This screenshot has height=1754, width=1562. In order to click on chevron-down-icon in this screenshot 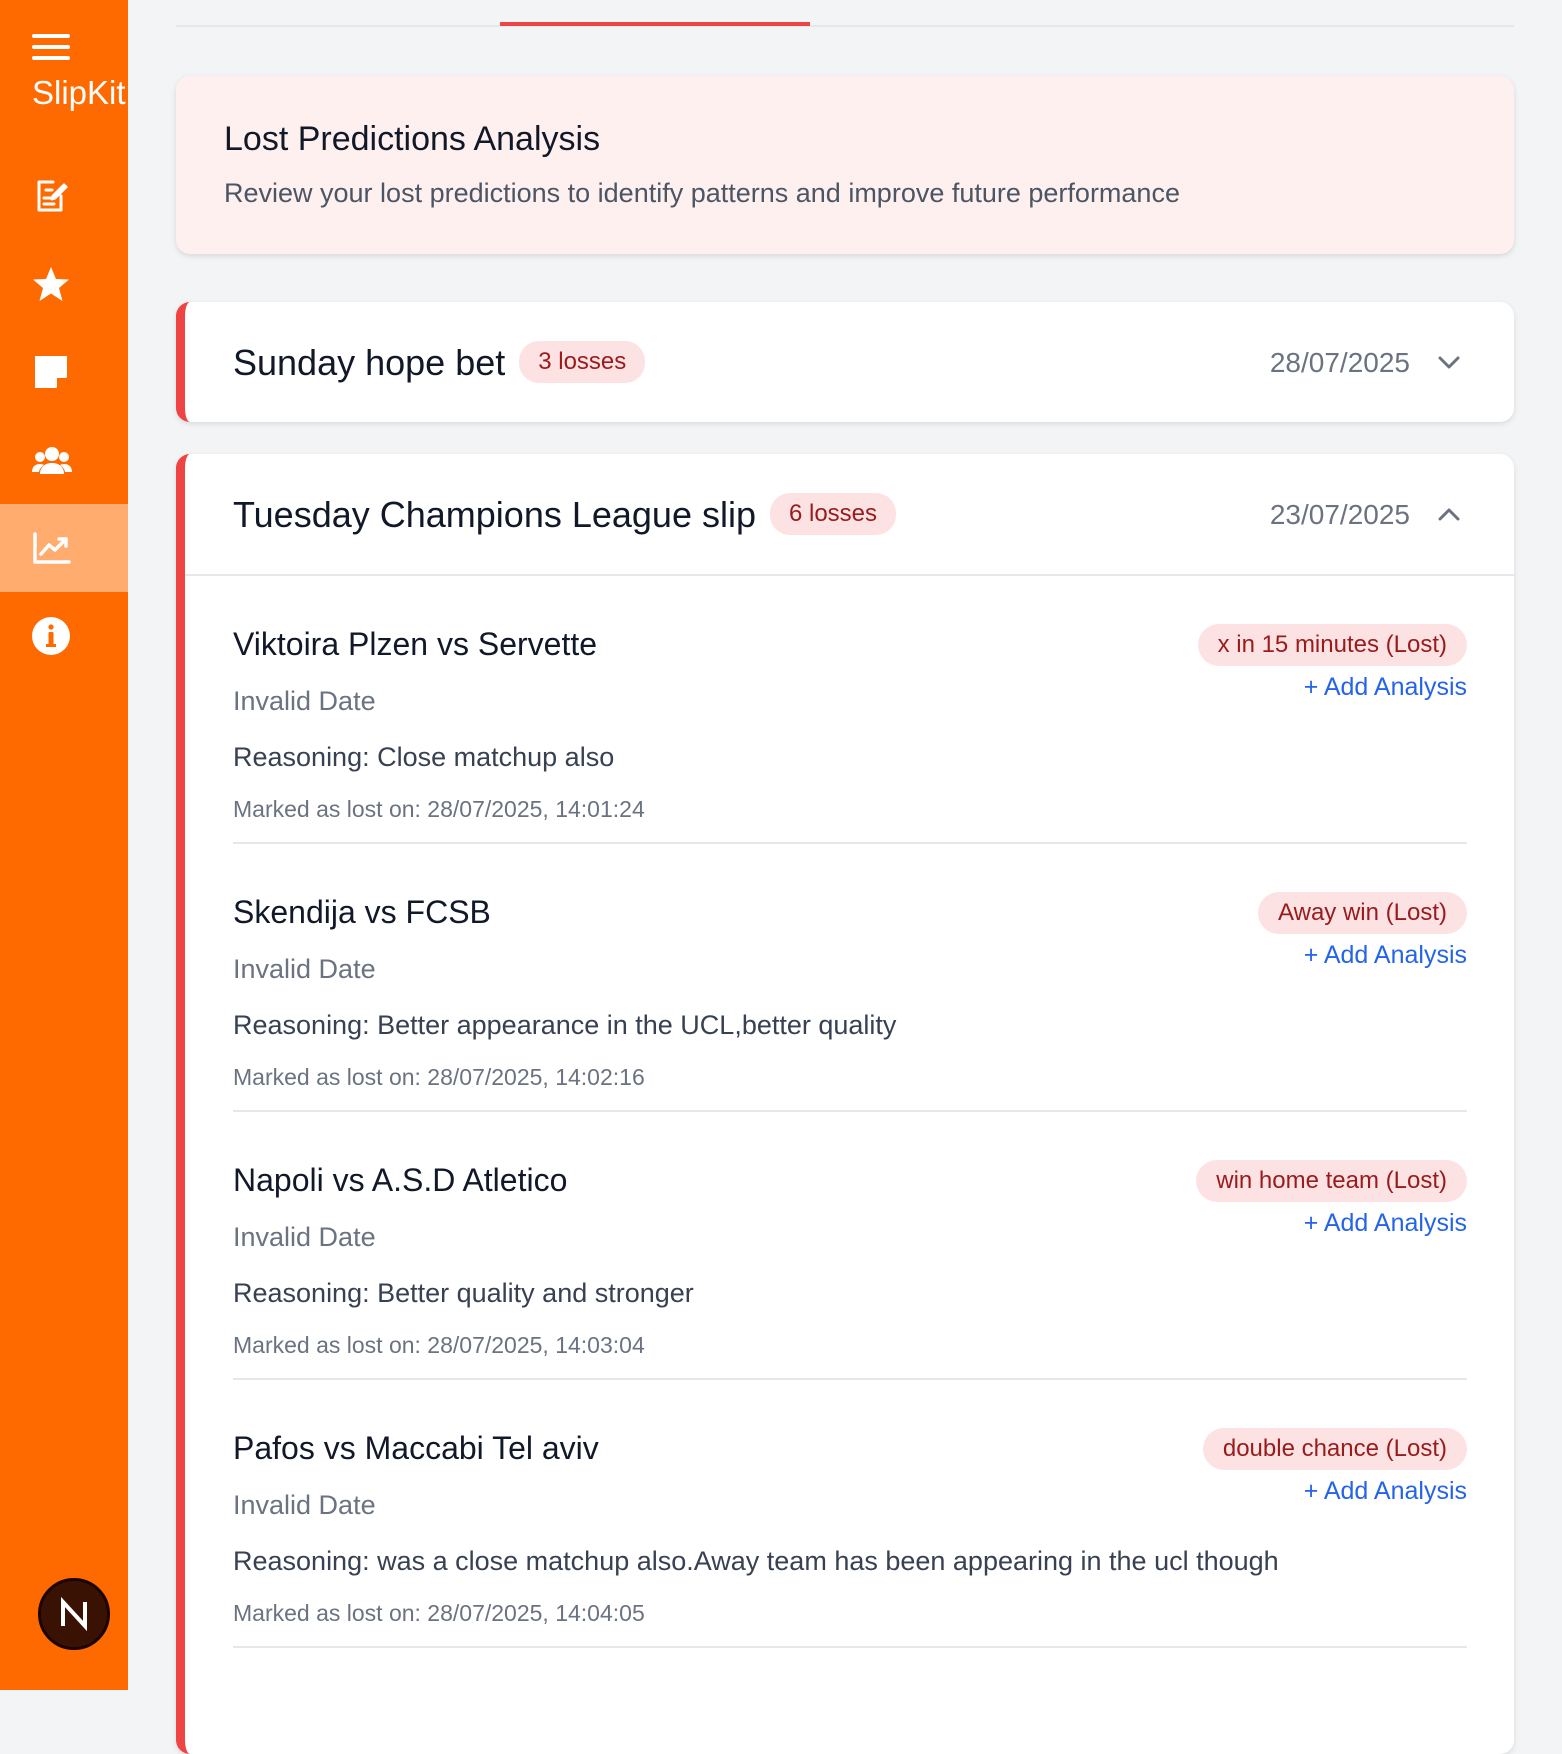, I will do `click(1449, 362)`.